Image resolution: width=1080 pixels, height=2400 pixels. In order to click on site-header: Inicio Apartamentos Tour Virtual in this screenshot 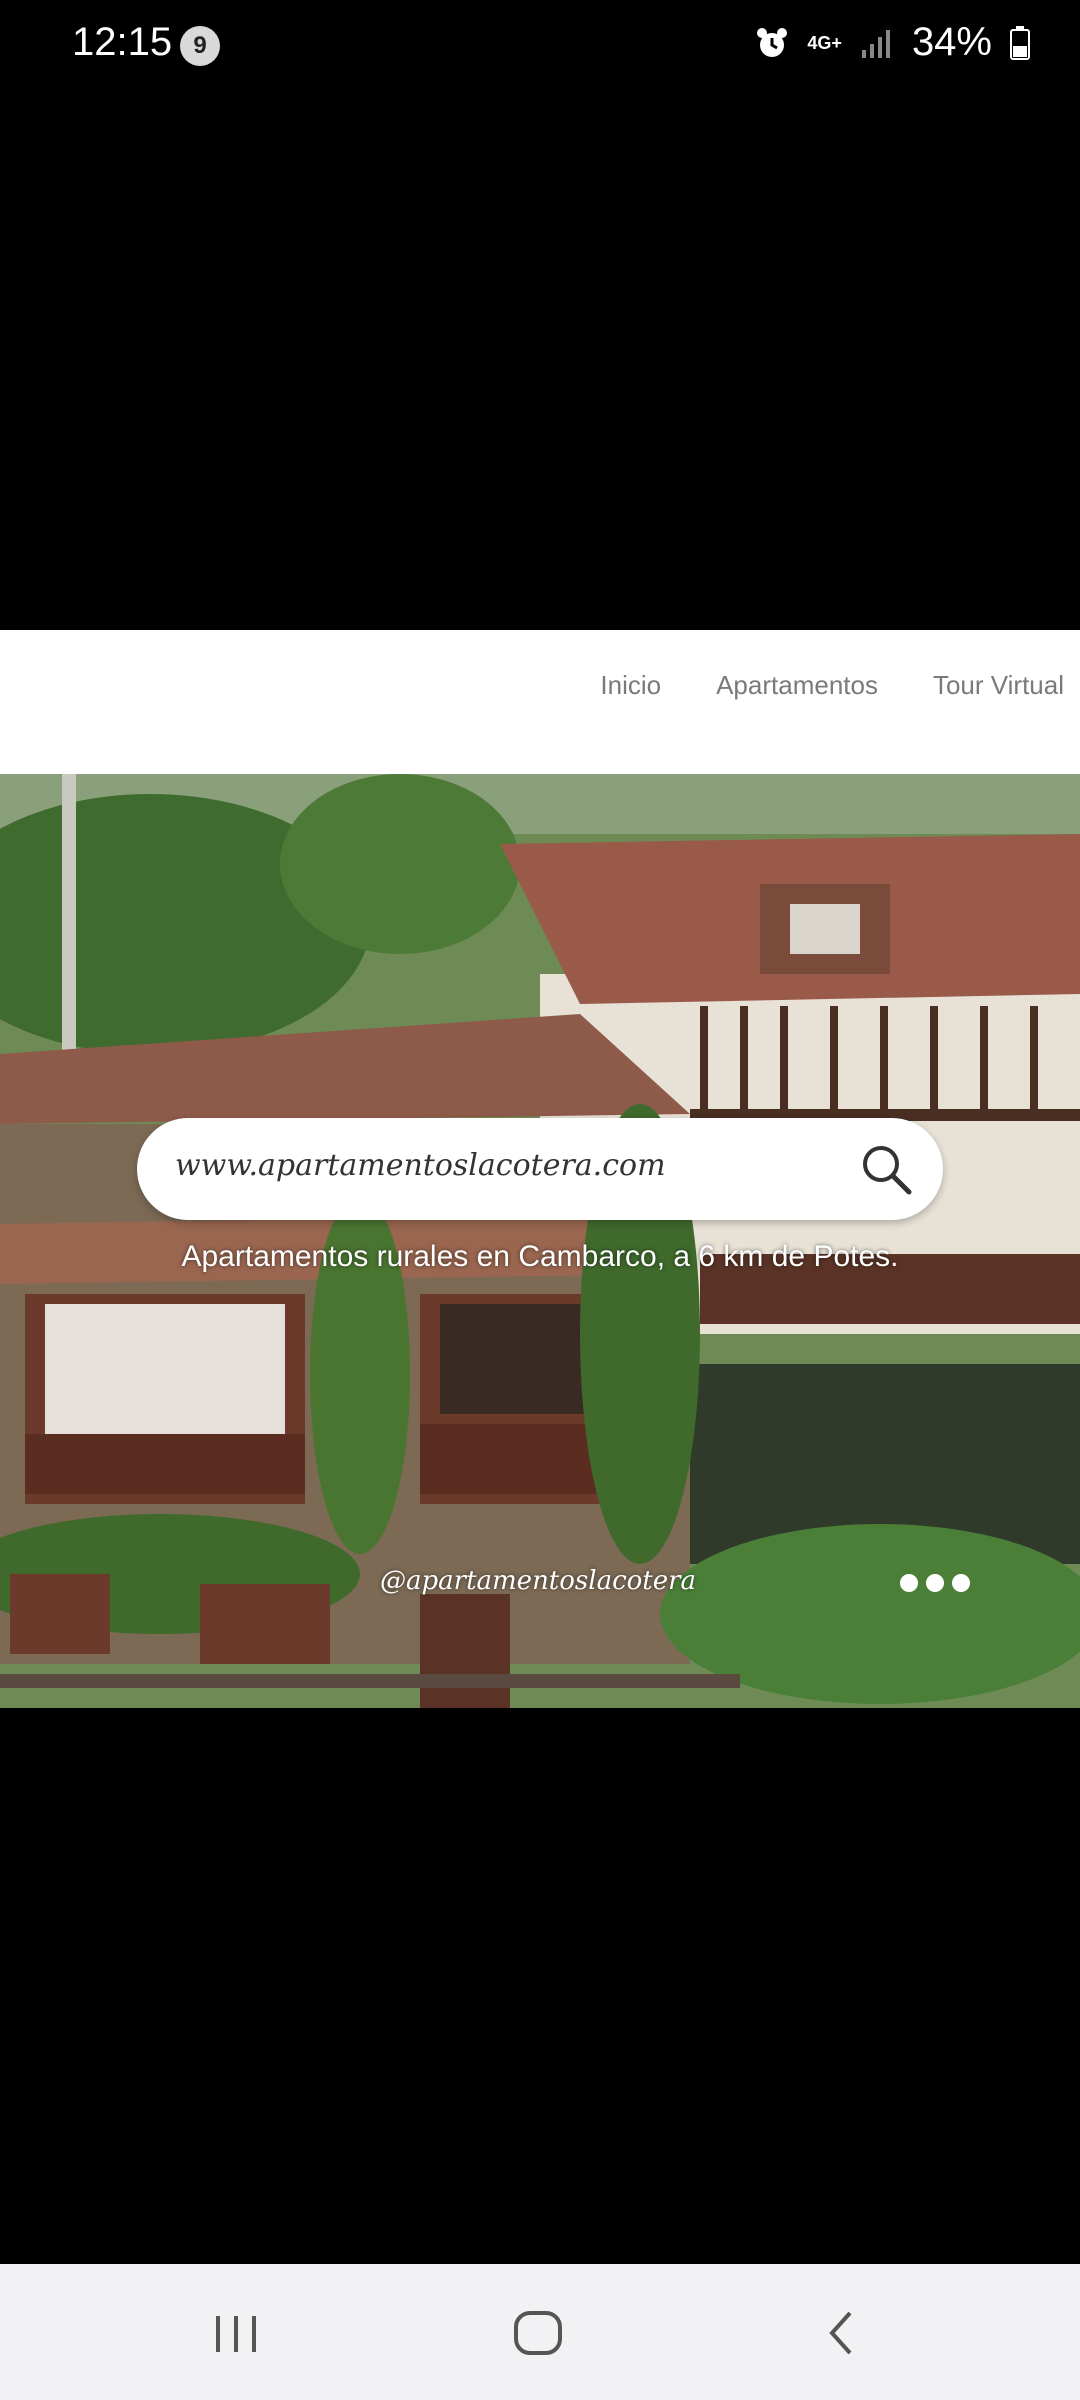, I will do `click(540, 702)`.